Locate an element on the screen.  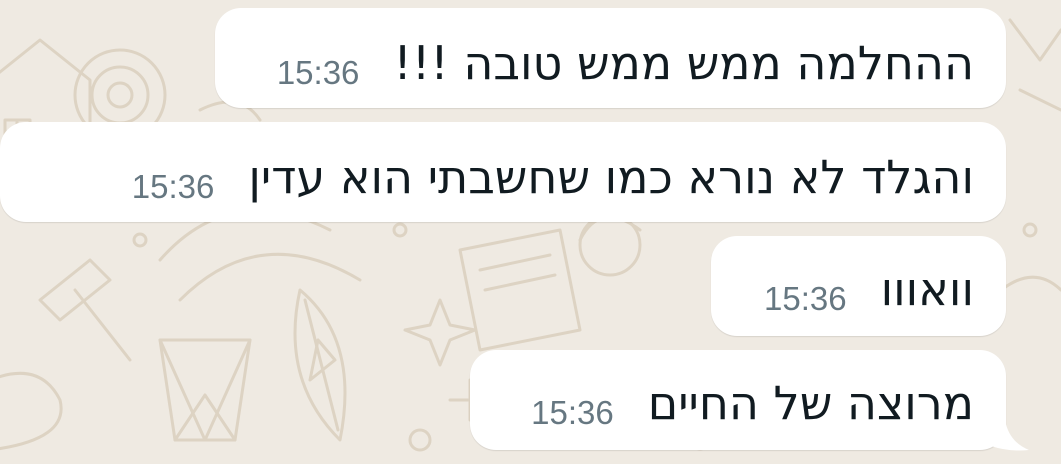
message-text: מרוצה של החיים is located at coordinates (810, 403).